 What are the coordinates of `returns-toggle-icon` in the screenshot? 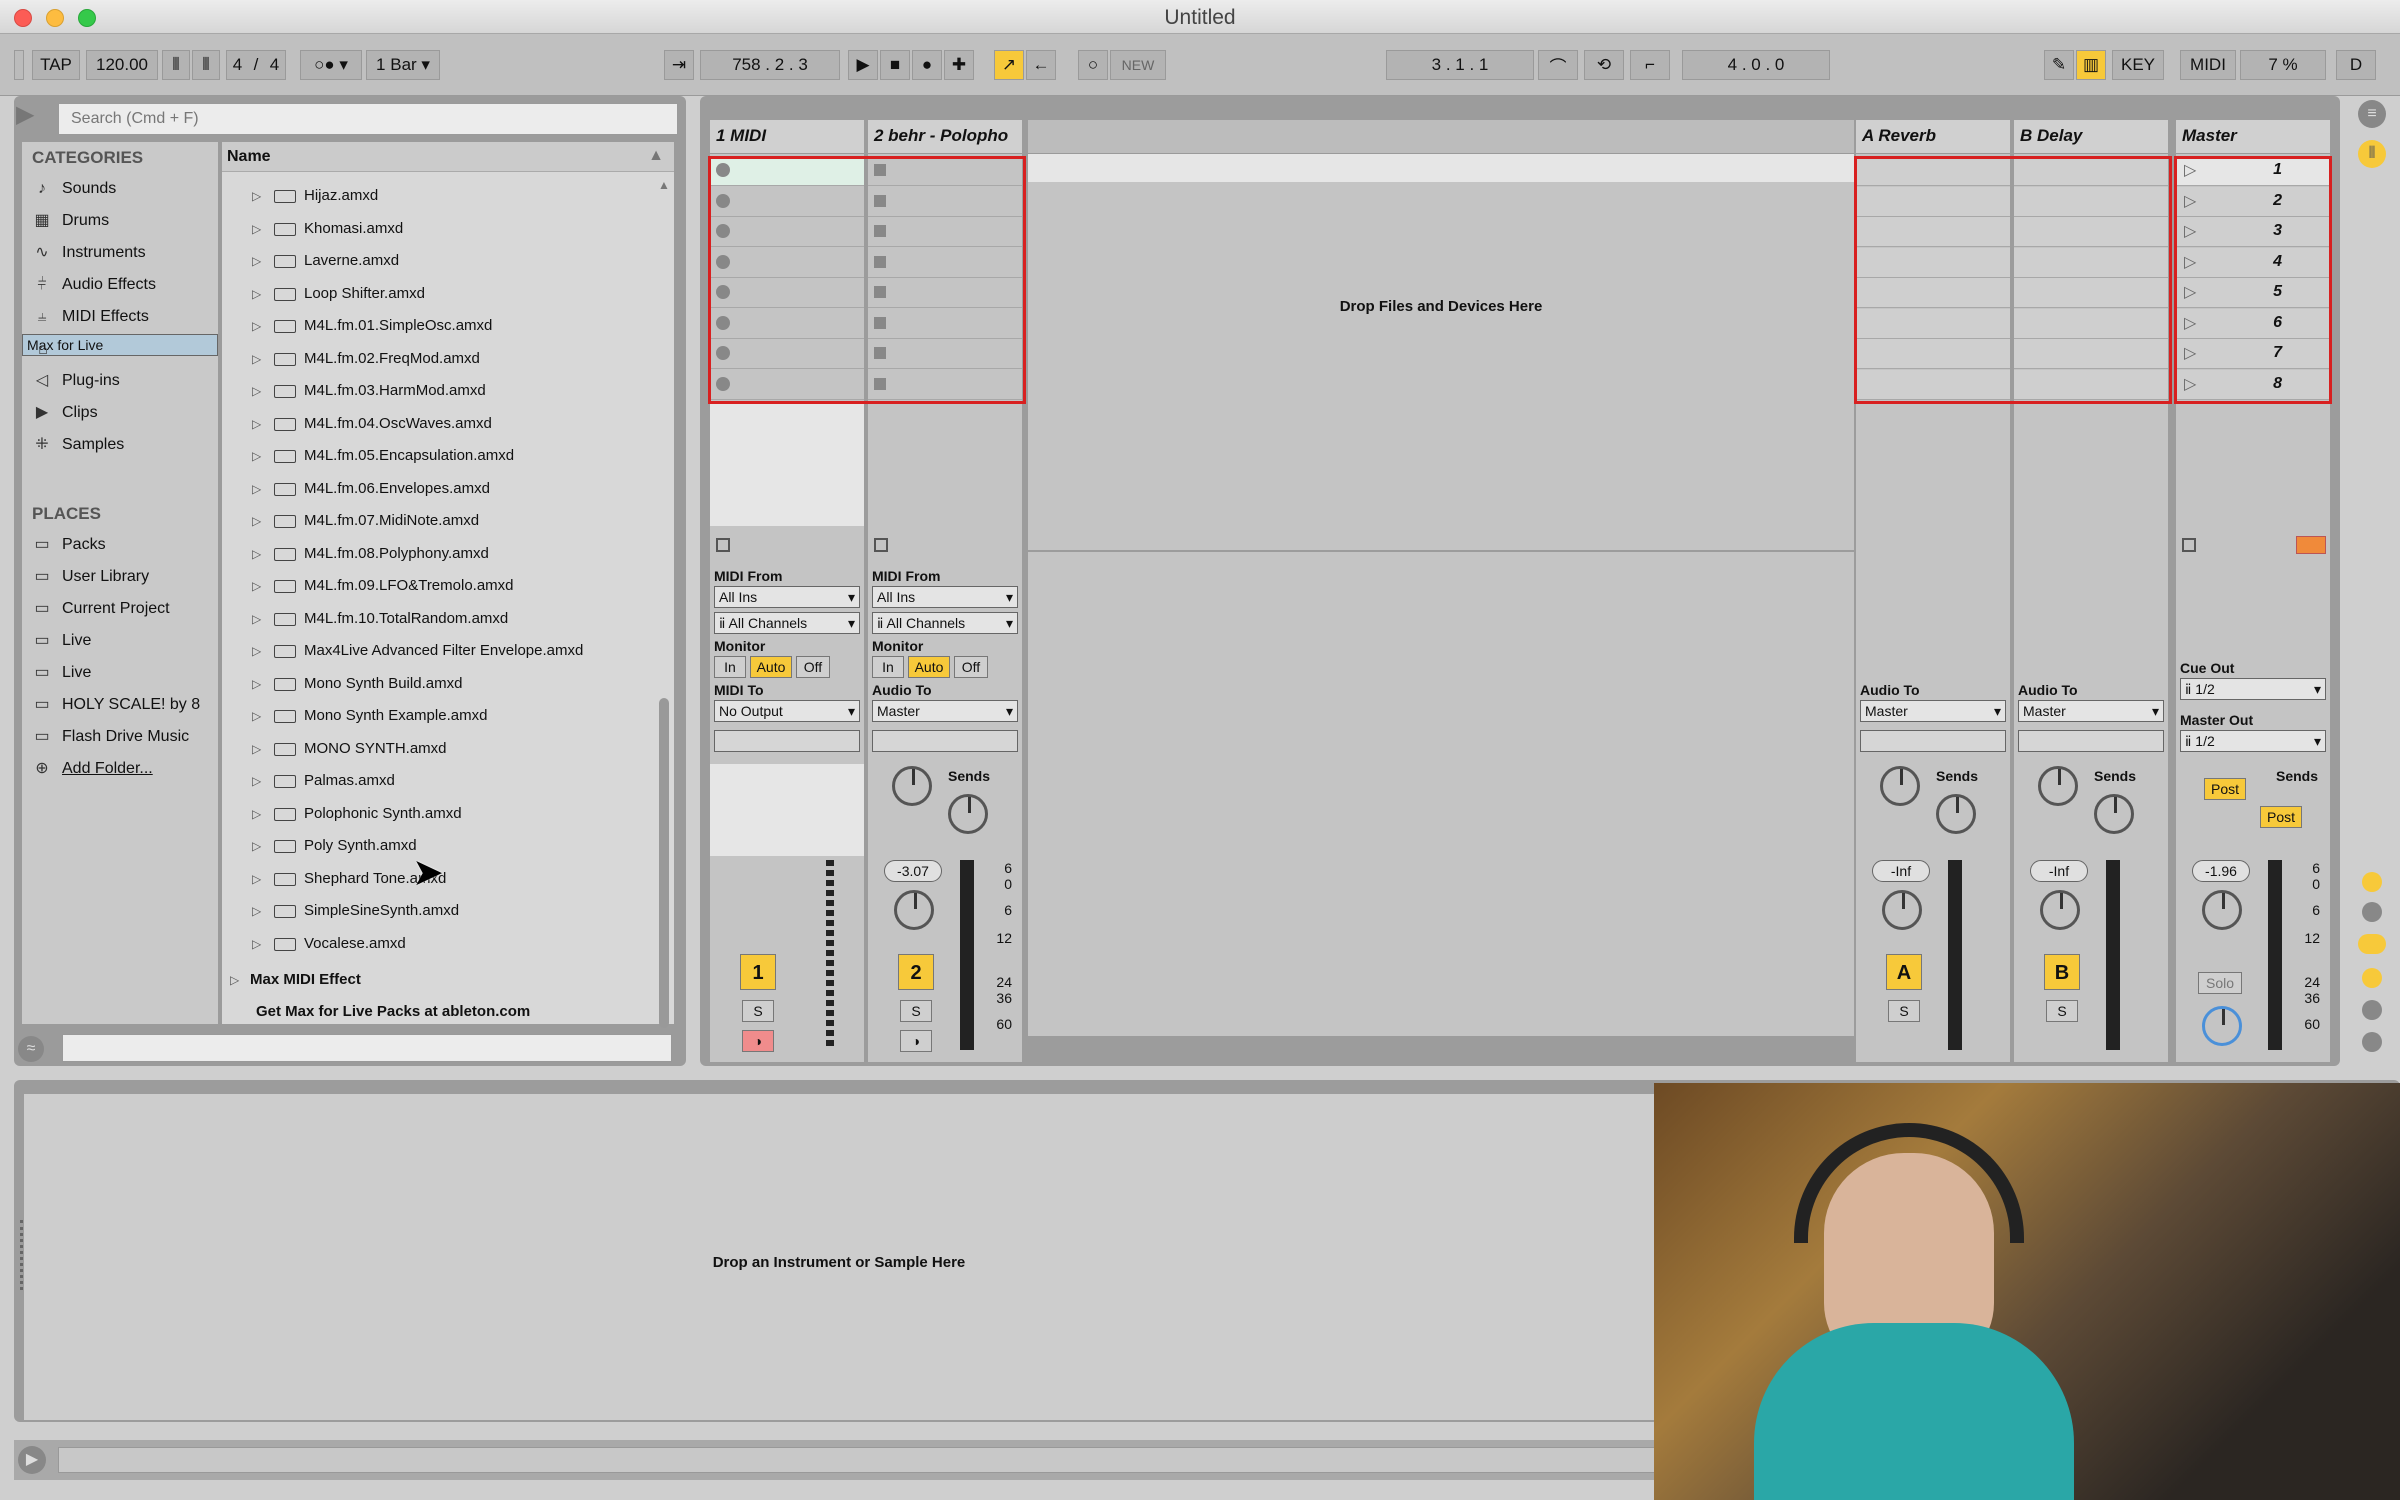 It's located at (2372, 944).